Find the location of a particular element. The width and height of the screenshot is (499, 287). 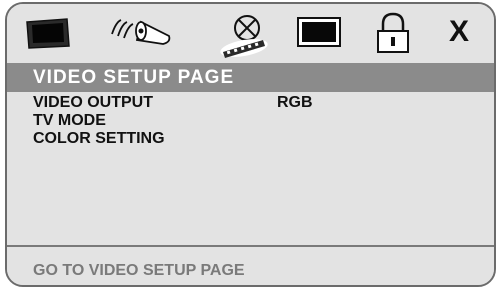

menu-item-label: TV MODE is located at coordinates (69, 120).